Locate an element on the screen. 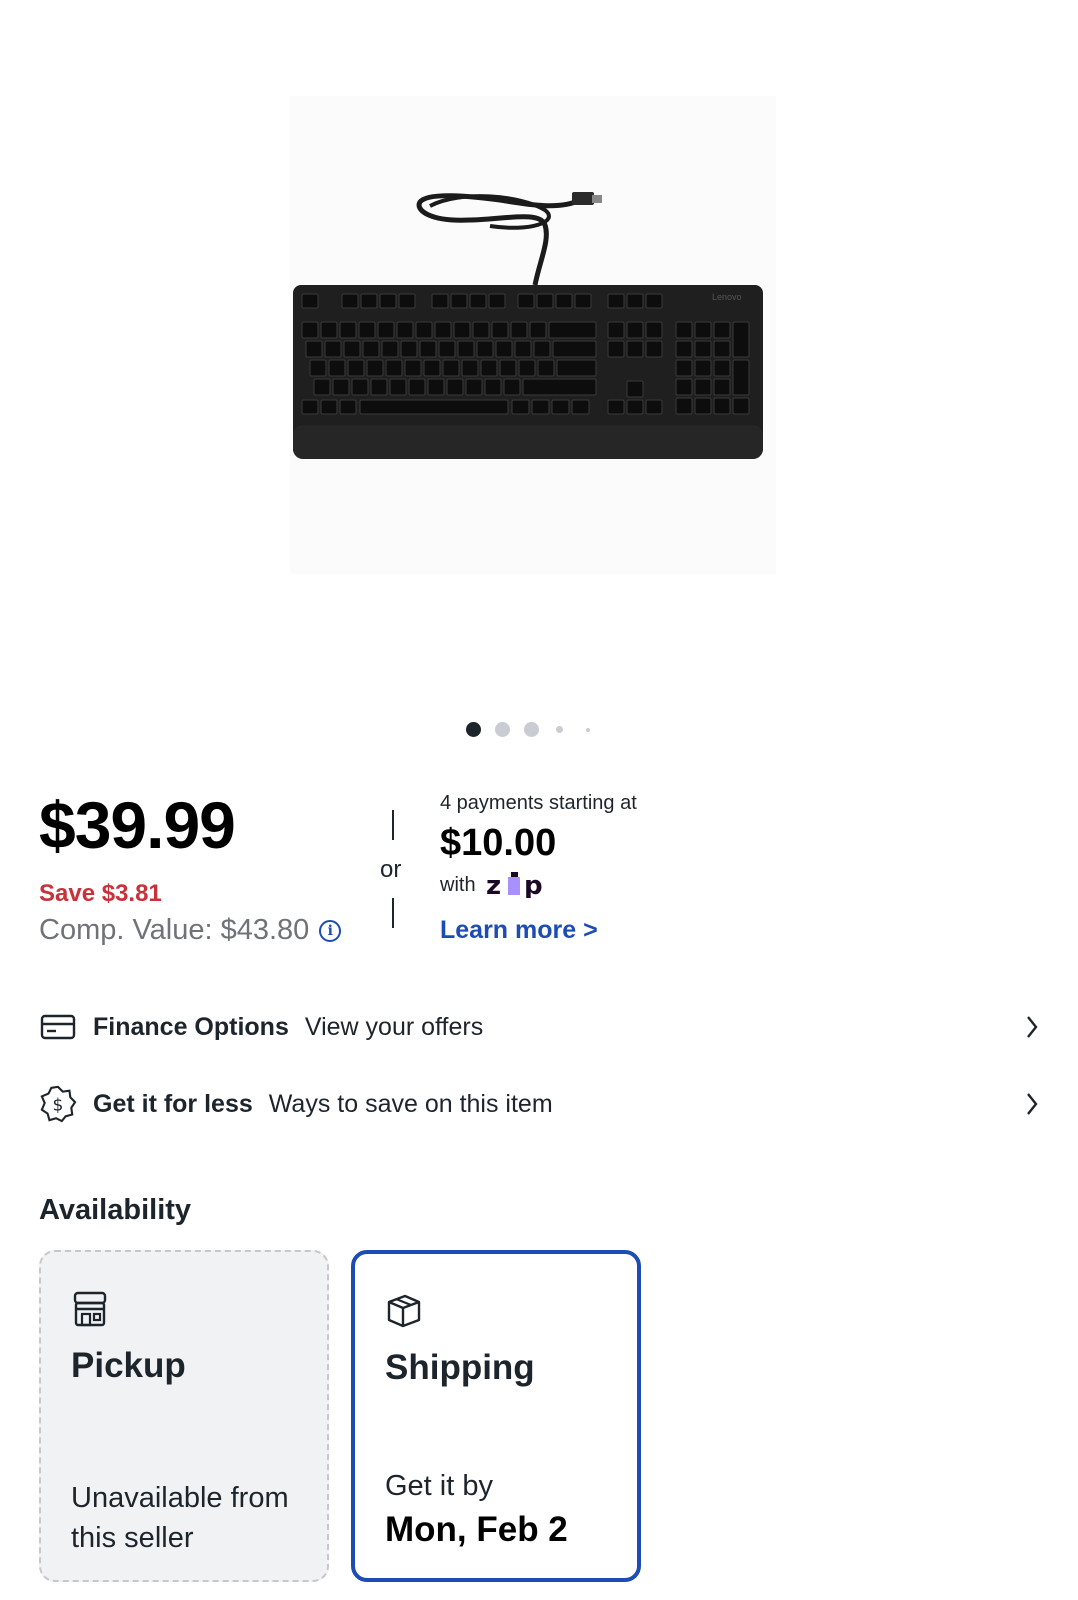  finance-options-subtitle: View your offers is located at coordinates (394, 1026).